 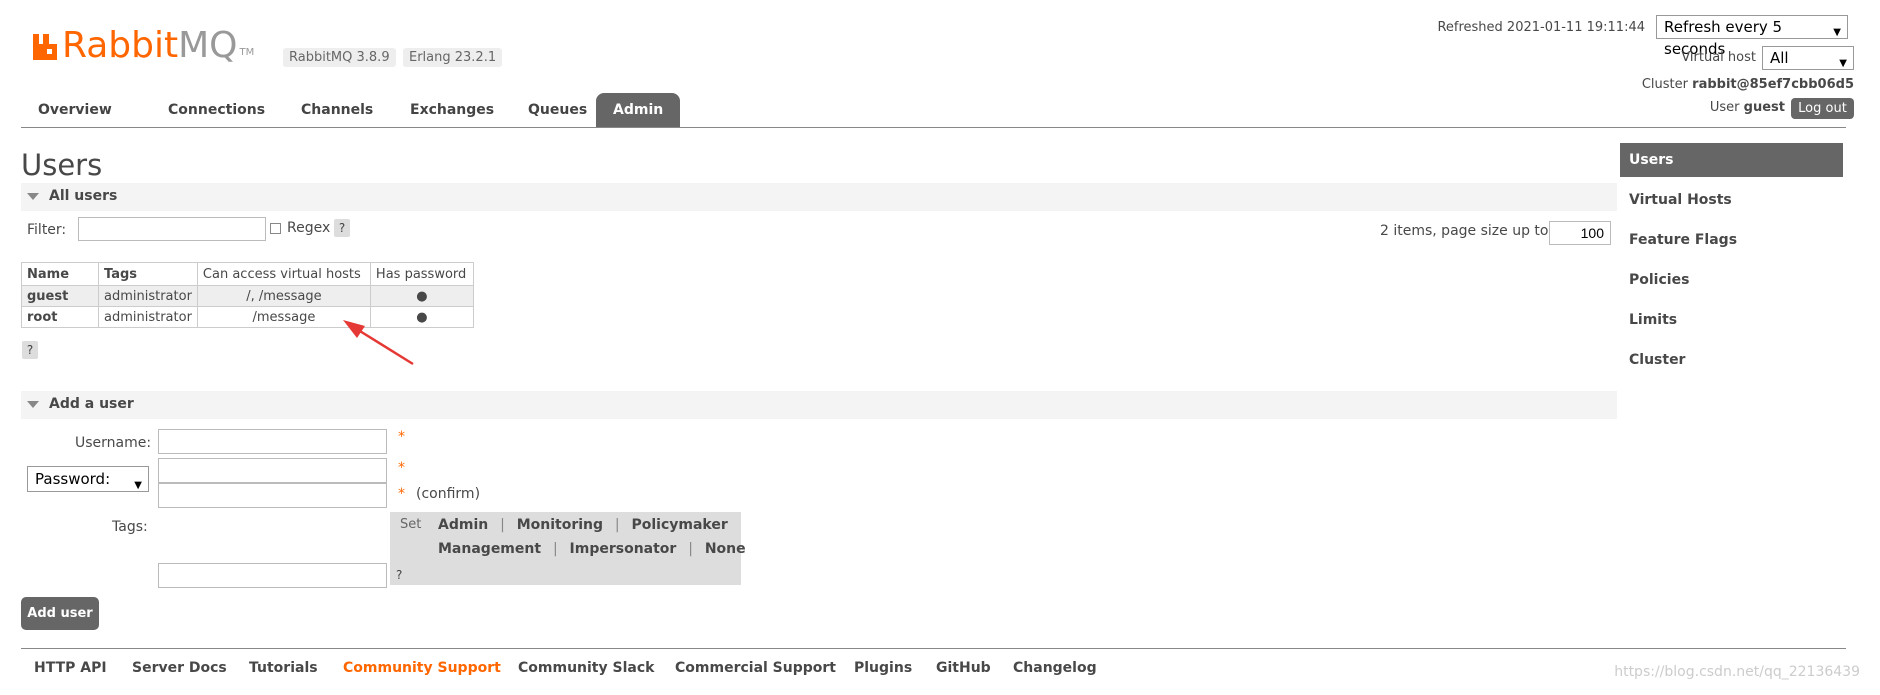 I want to click on footer-link-server-docs: Server Docs, so click(x=179, y=668).